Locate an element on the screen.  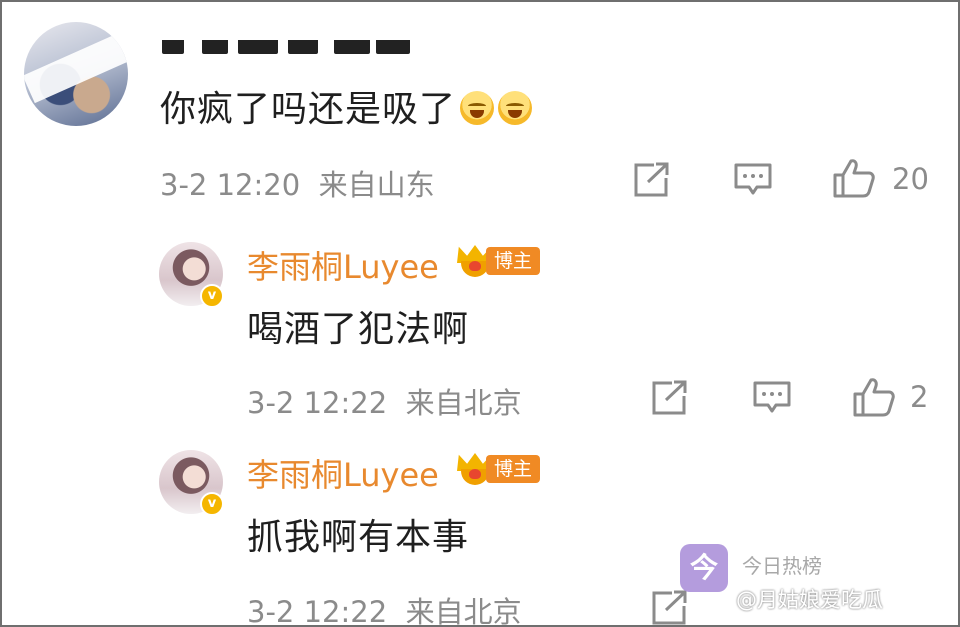
reply-text: 抓我啊有本事 is located at coordinates (358, 537).